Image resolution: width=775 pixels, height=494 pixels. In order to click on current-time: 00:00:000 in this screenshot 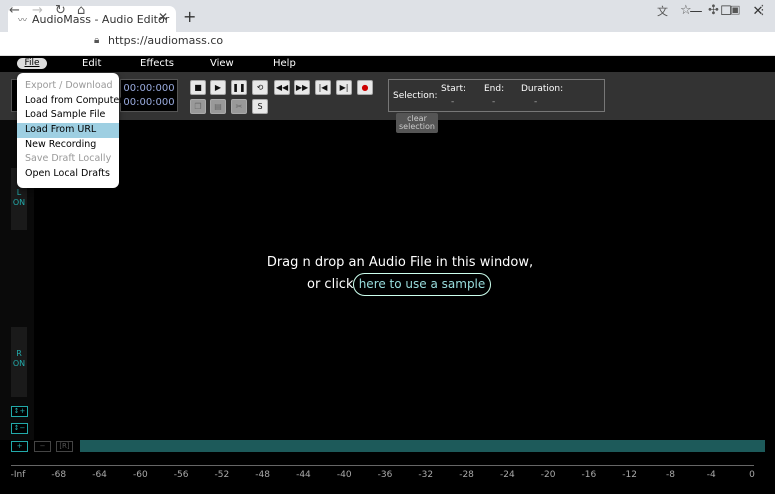, I will do `click(149, 88)`.